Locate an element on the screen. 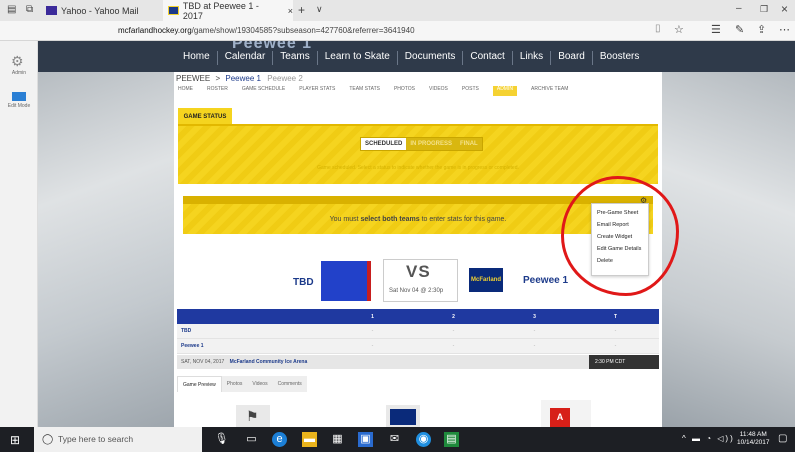 The image size is (795, 452). reading-view-icon: ▯ is located at coordinates (658, 28).